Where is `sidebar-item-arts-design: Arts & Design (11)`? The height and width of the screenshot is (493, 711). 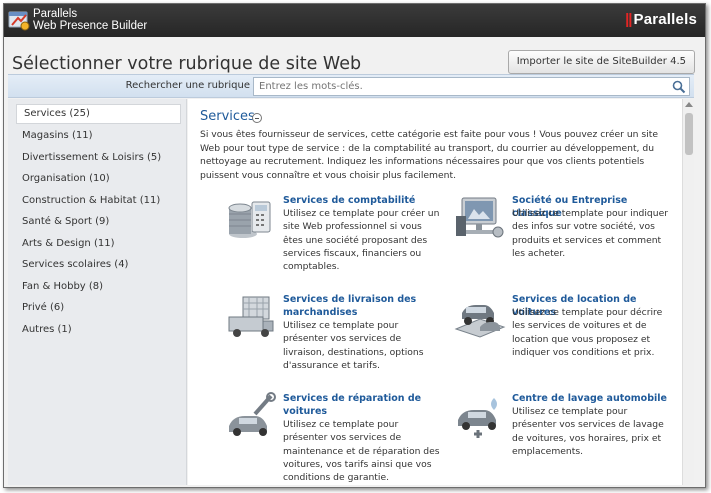 sidebar-item-arts-design: Arts & Design (11) is located at coordinates (97, 244).